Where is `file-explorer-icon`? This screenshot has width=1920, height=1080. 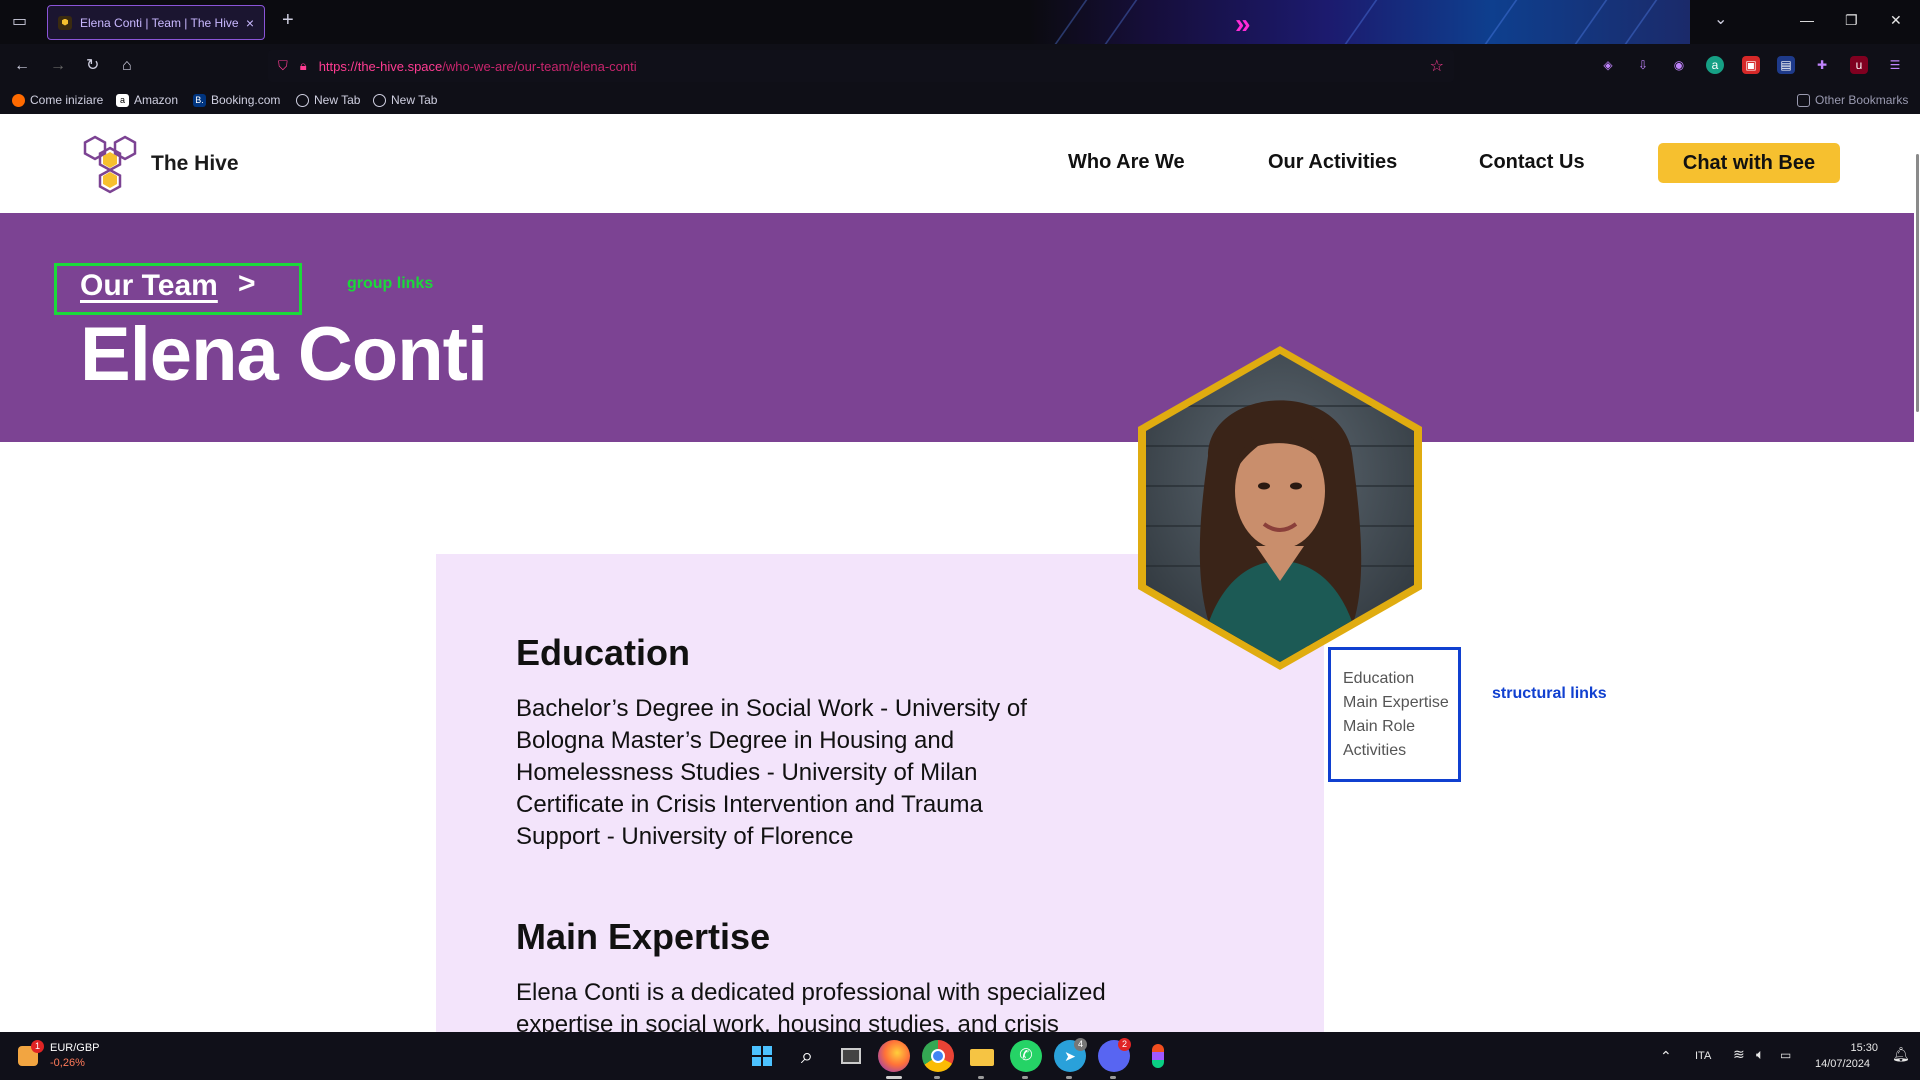
file-explorer-icon is located at coordinates (982, 1056).